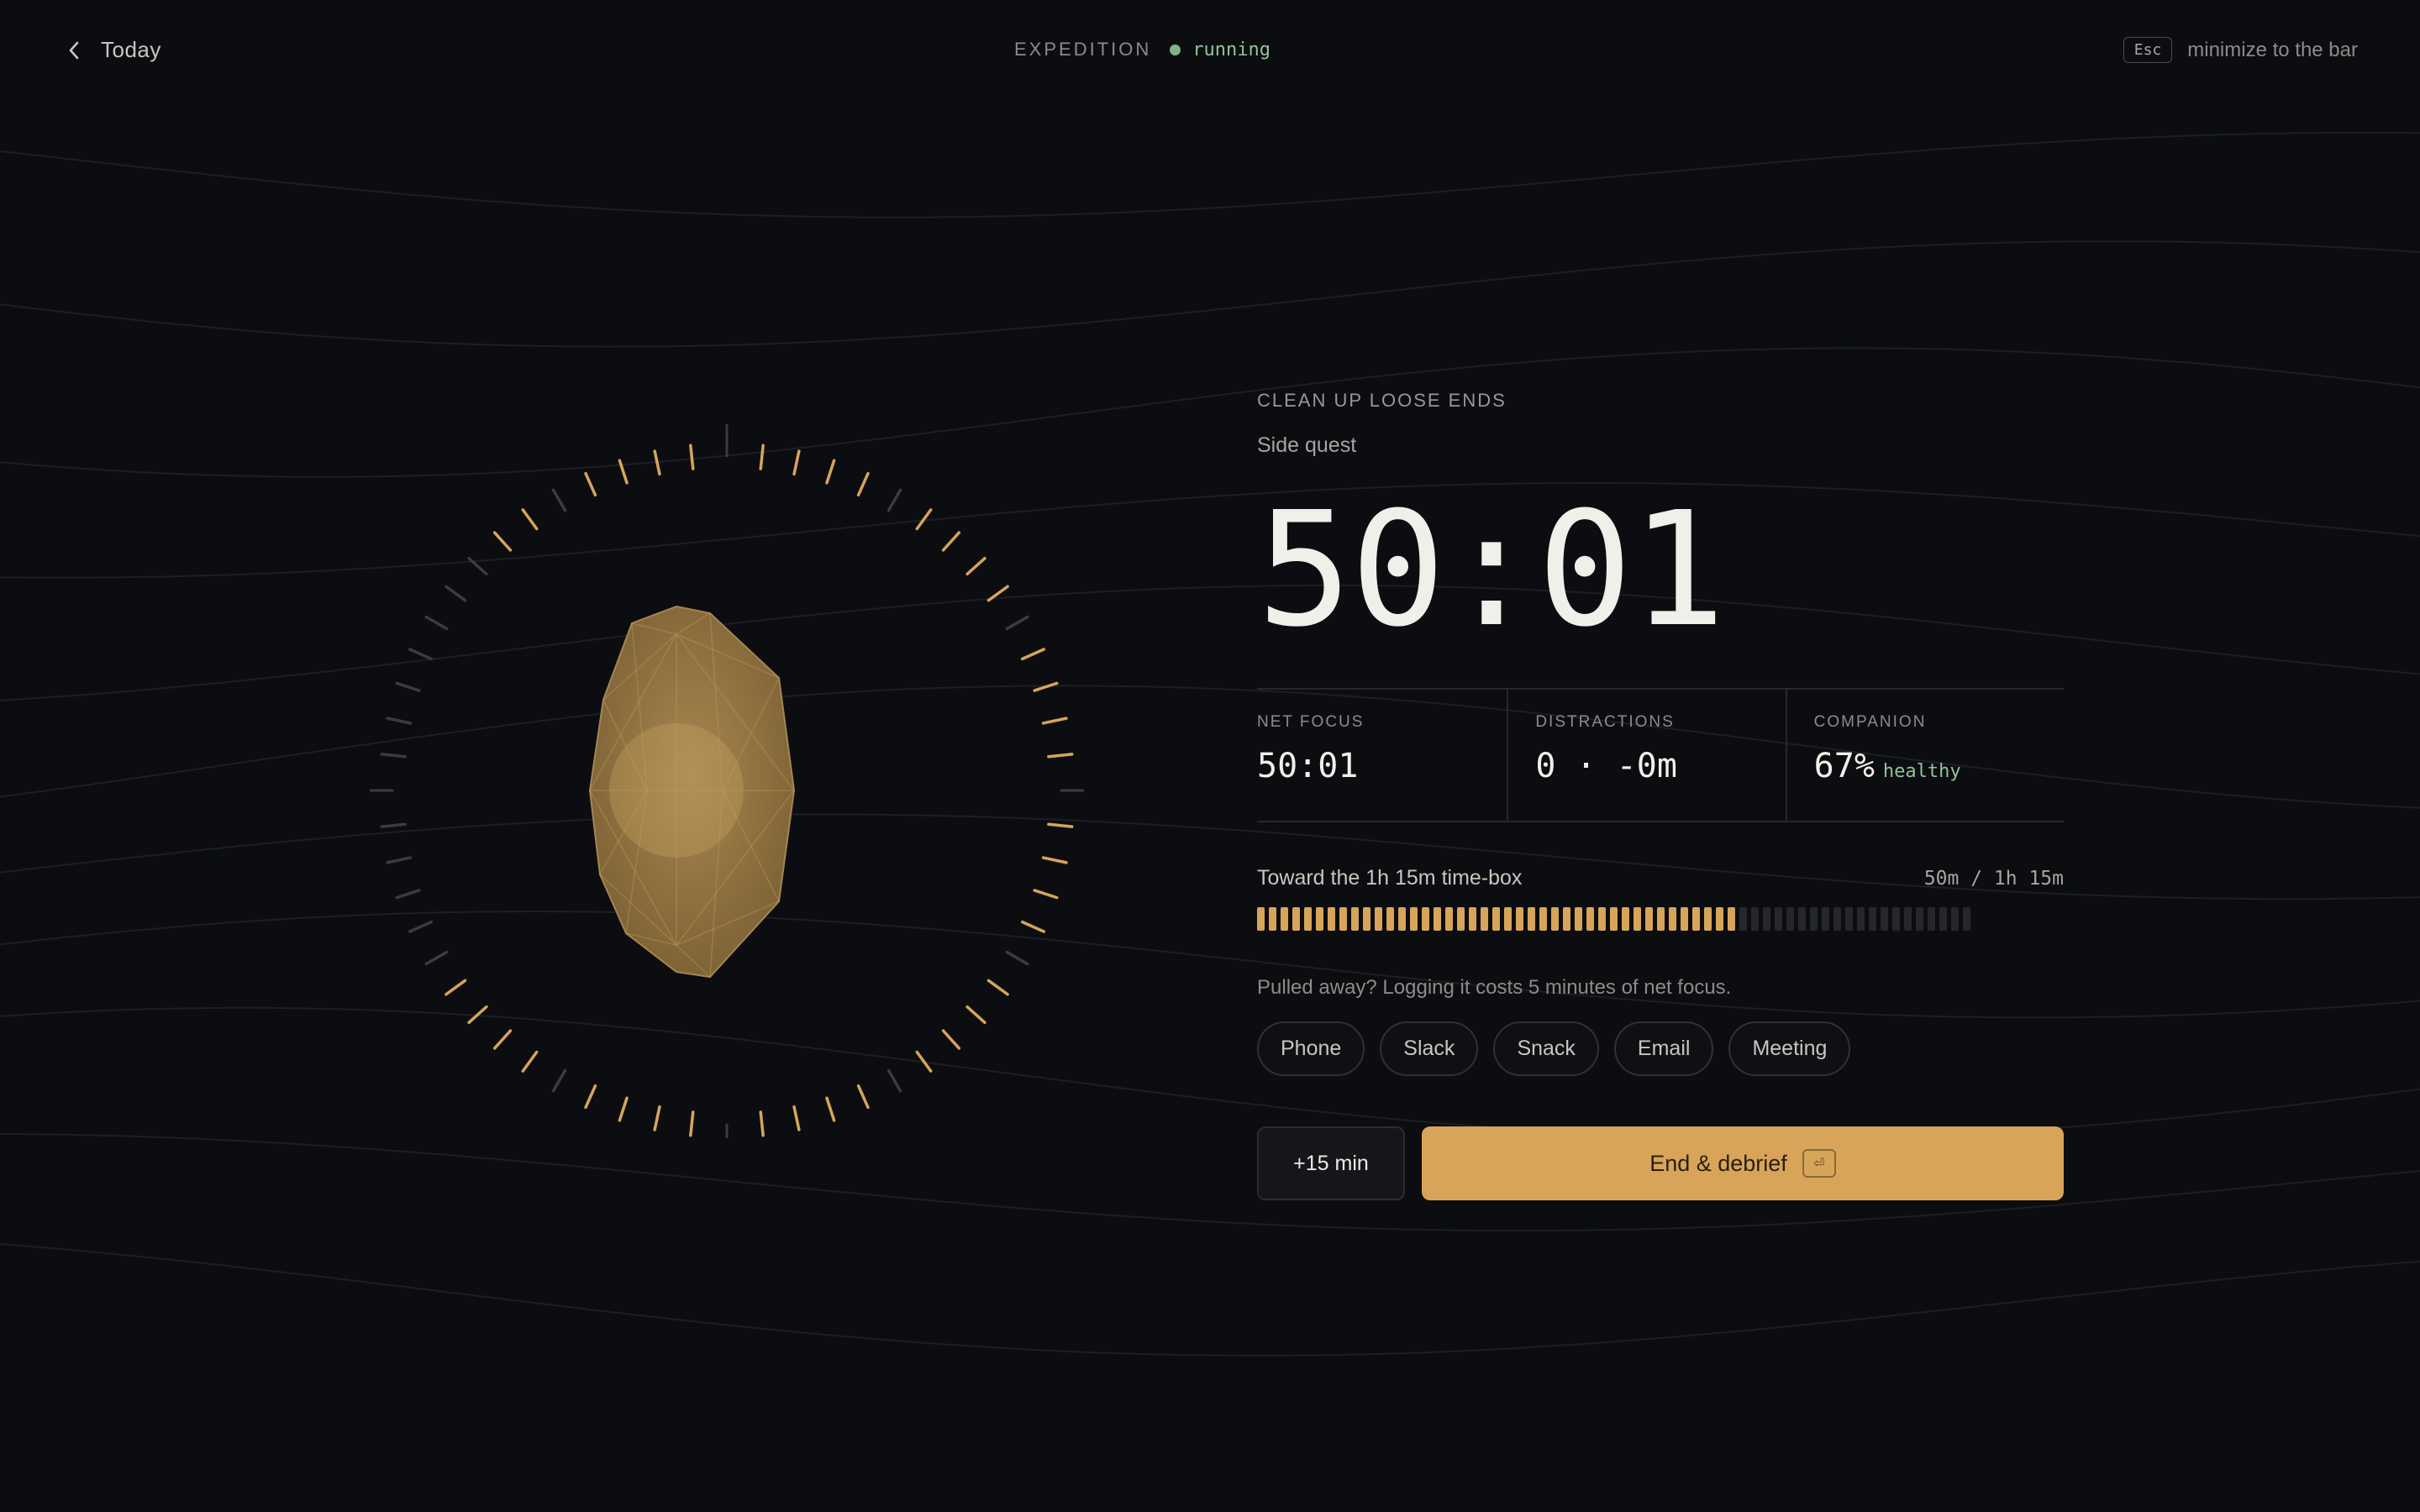 The image size is (2420, 1512). Describe the element at coordinates (1546, 1048) in the screenshot. I see `chip-snack: Snack` at that location.